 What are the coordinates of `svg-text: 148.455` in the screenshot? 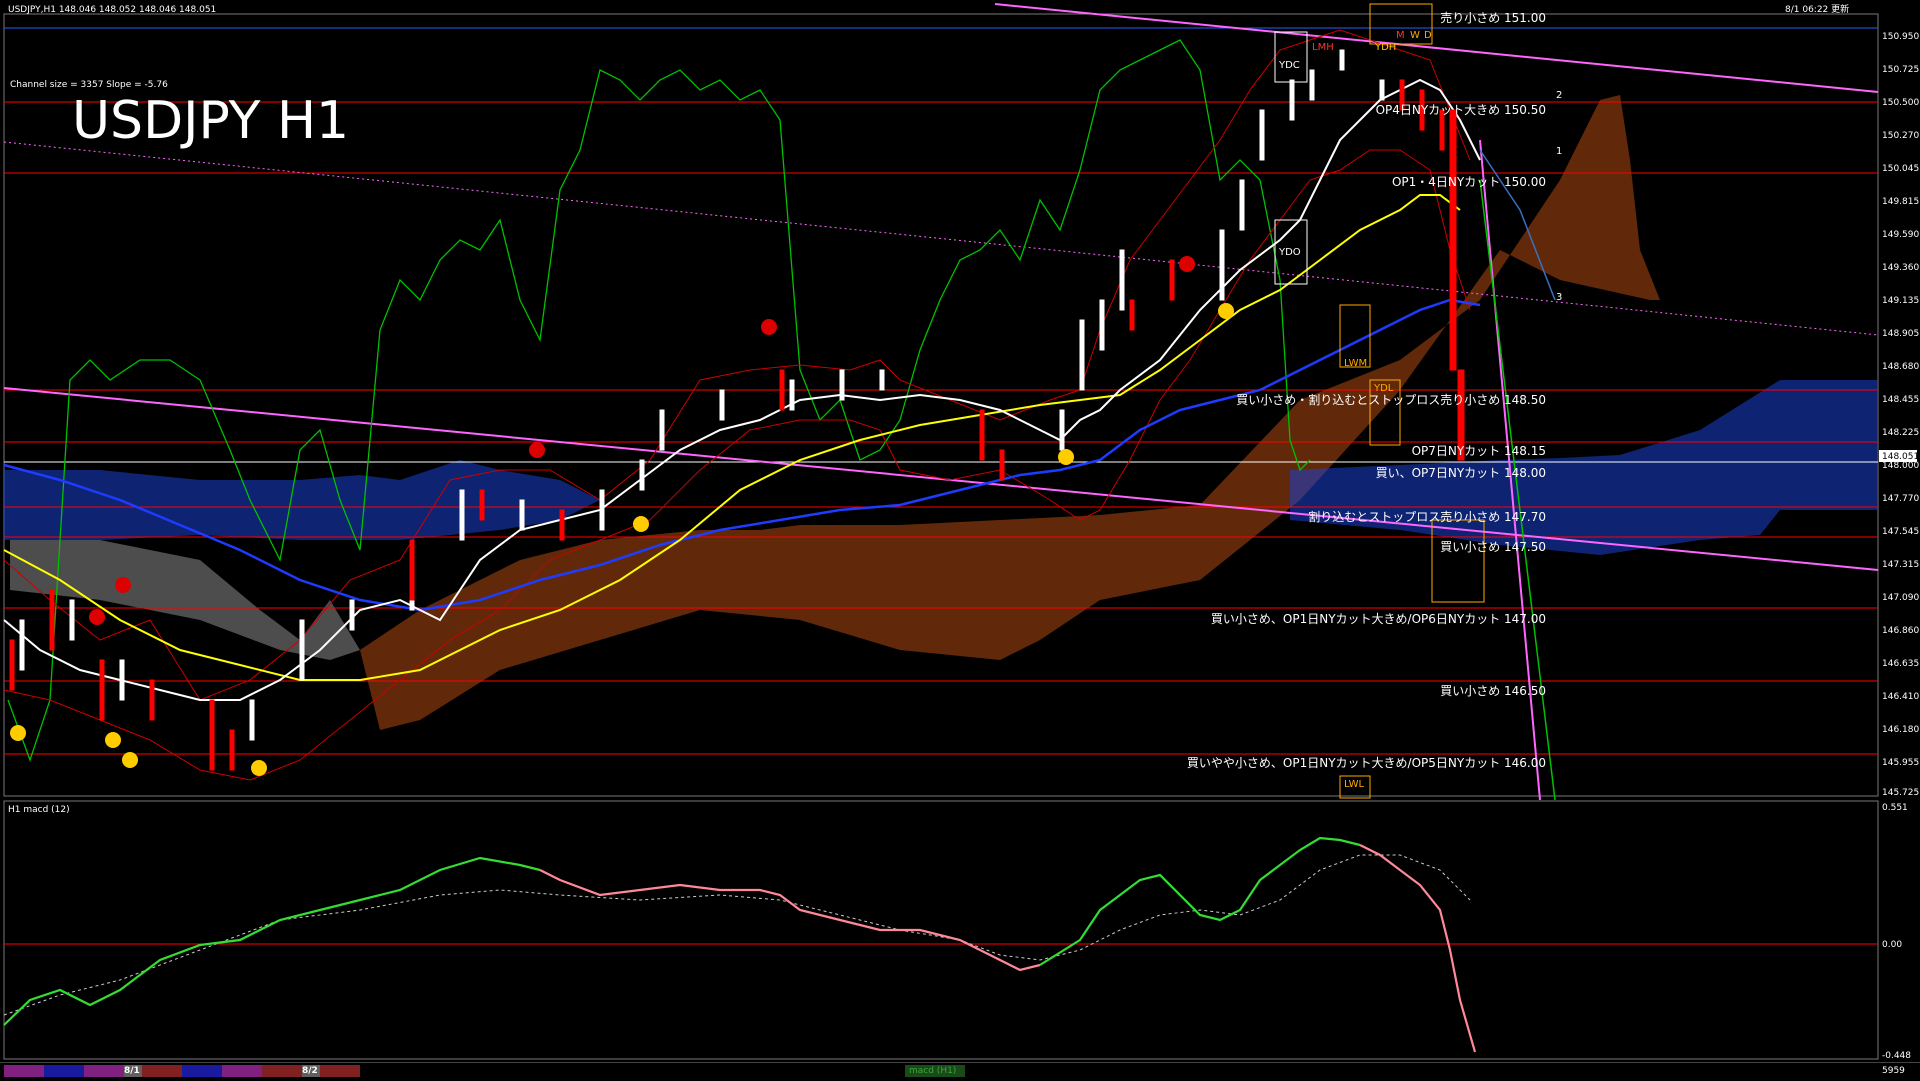 It's located at (1900, 400).